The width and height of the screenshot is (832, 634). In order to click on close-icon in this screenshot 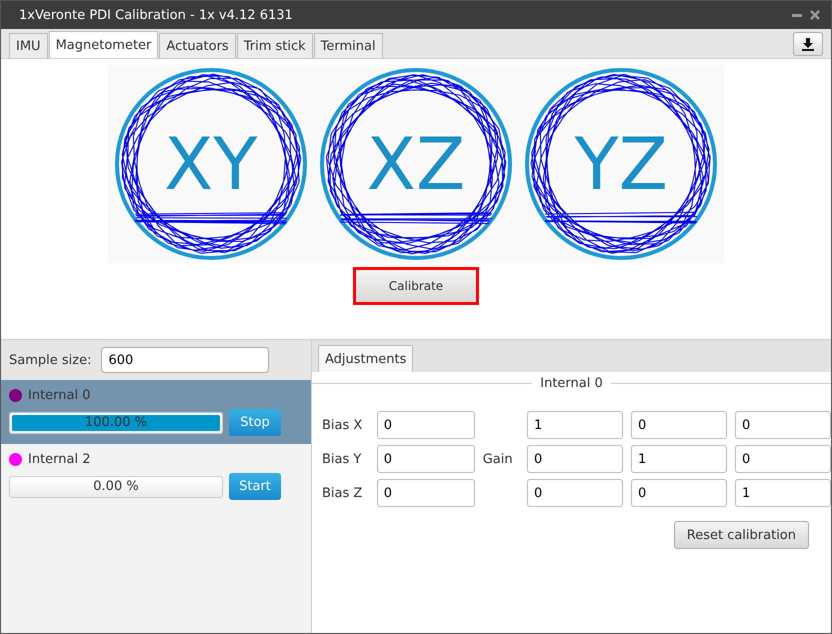, I will do `click(815, 15)`.